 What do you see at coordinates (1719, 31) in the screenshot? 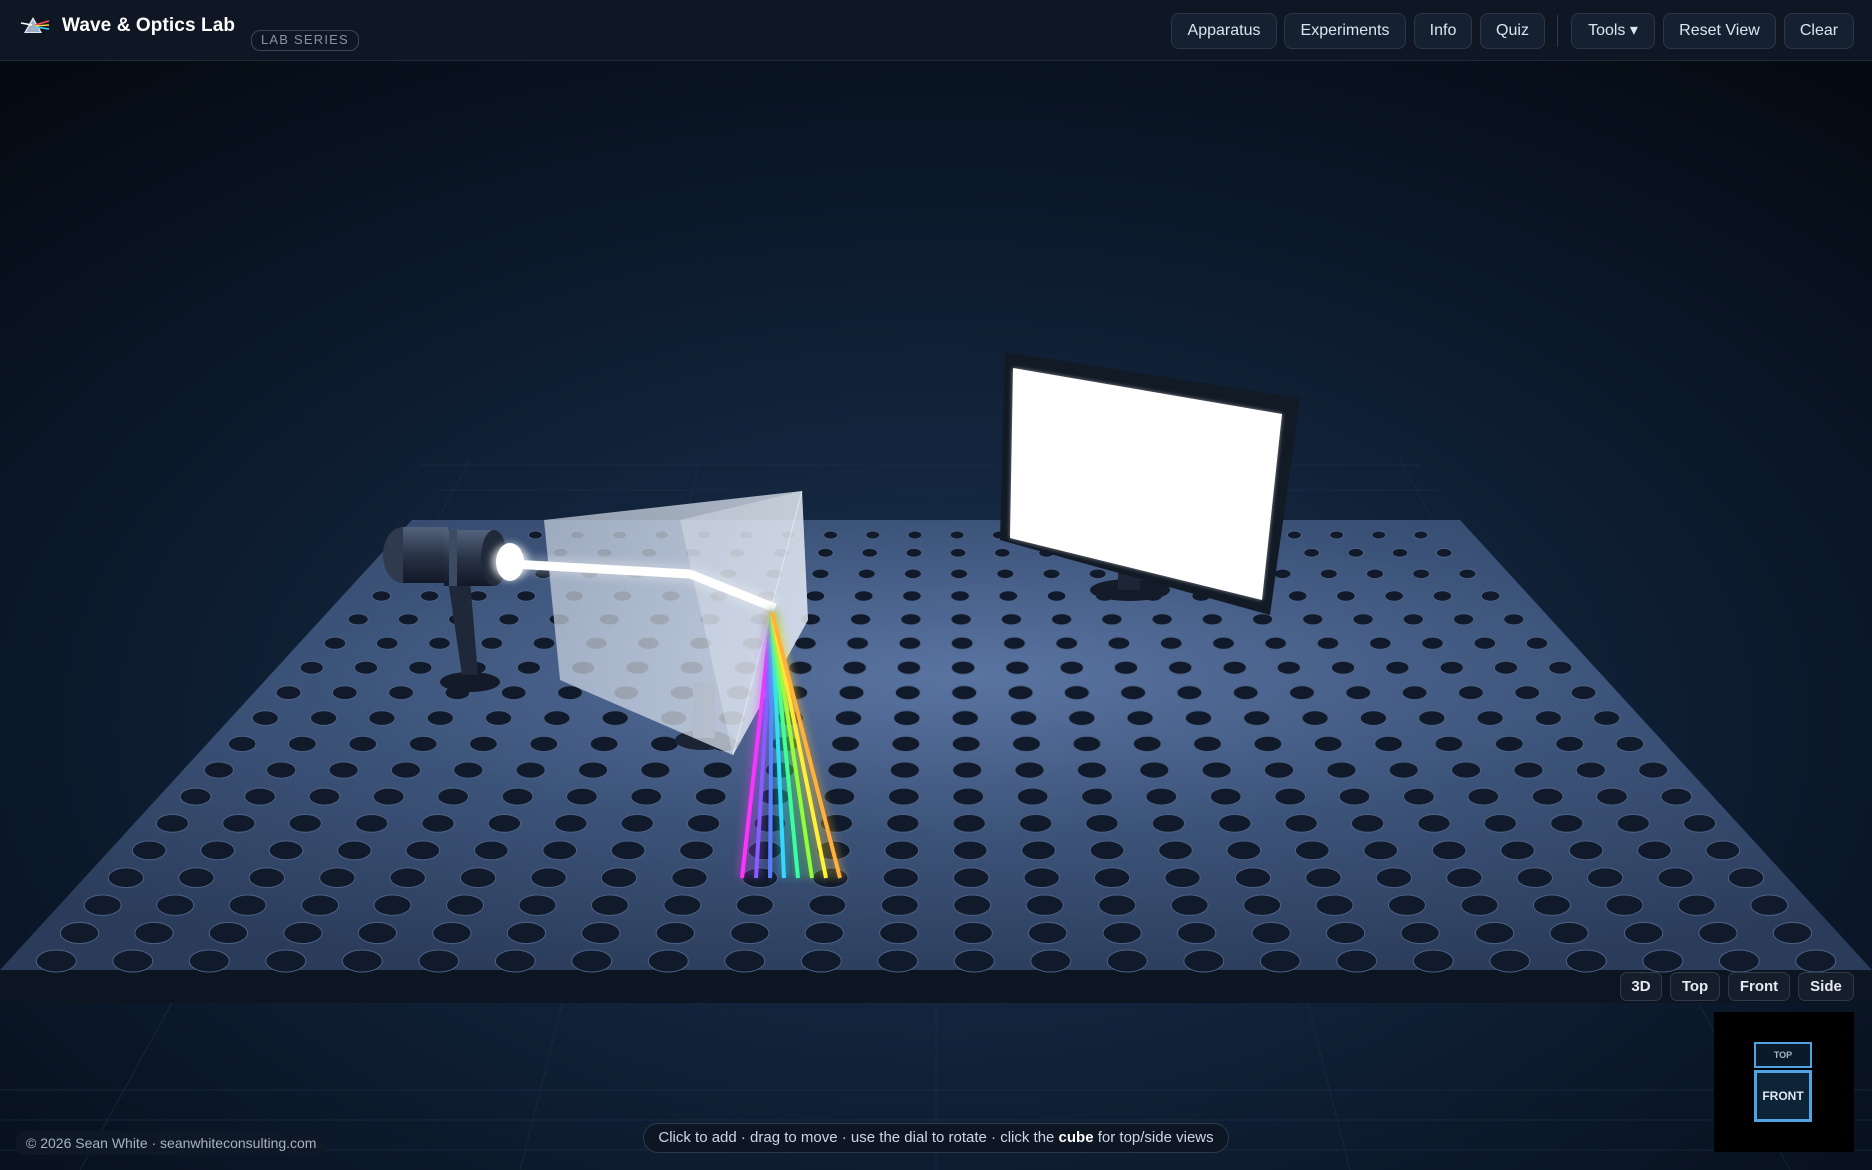
I see `reset-view-button: Reset View` at bounding box center [1719, 31].